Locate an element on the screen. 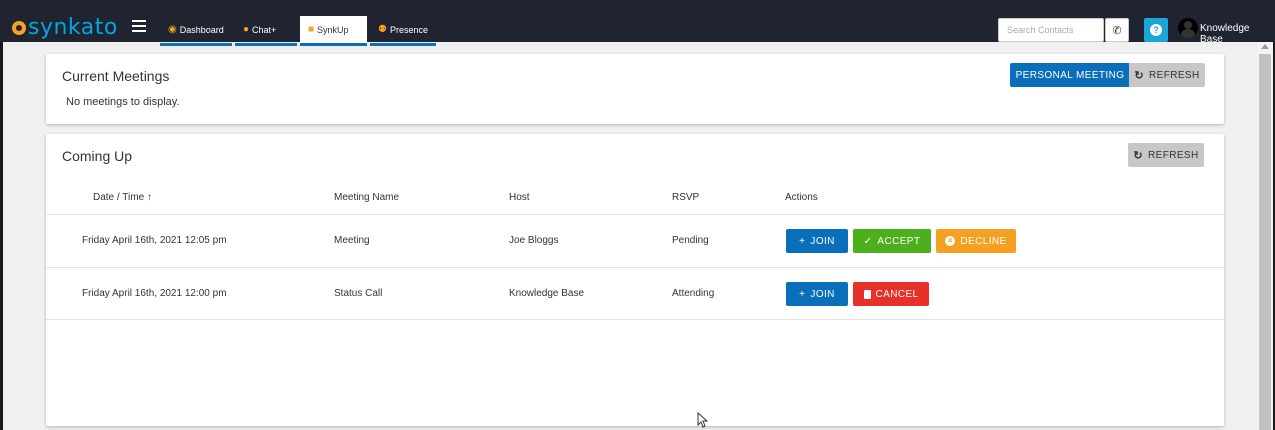  phone-button: ✆ is located at coordinates (1117, 30).